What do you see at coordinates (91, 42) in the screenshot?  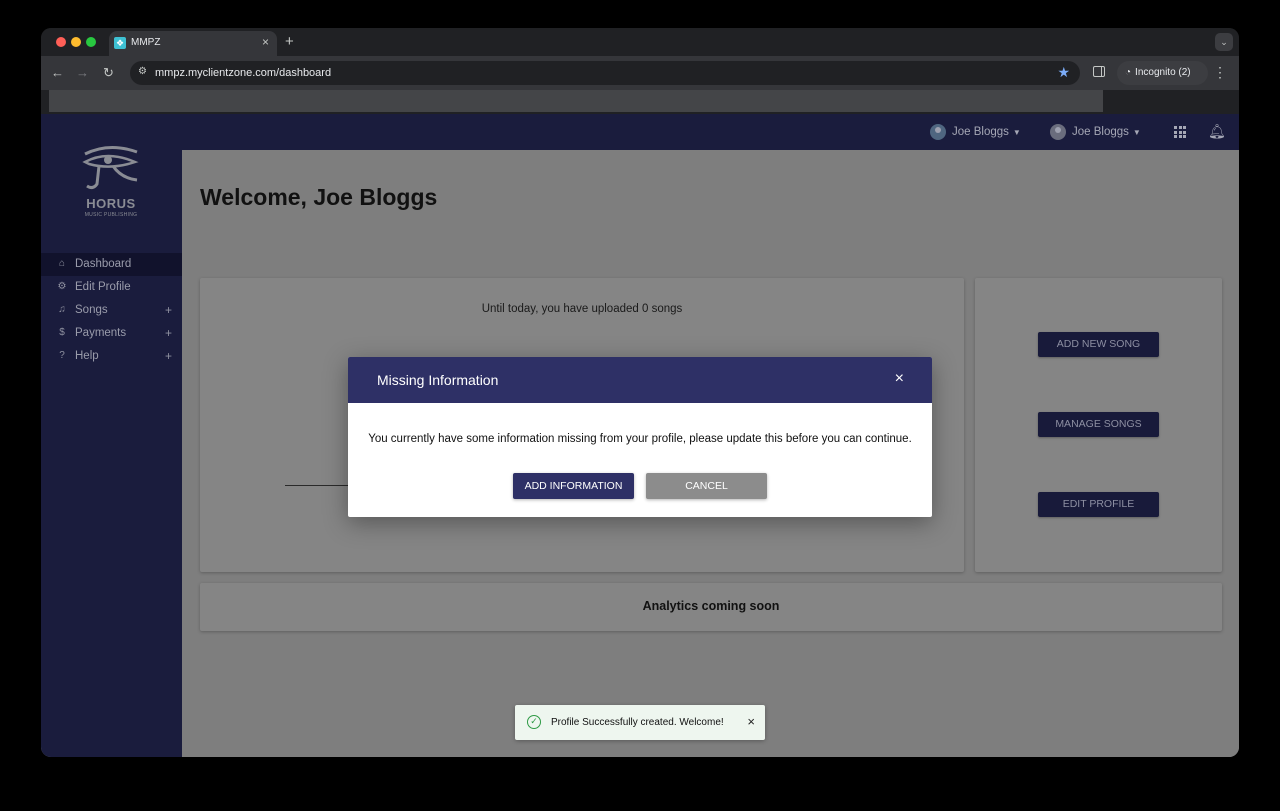 I see `maximize-window-button` at bounding box center [91, 42].